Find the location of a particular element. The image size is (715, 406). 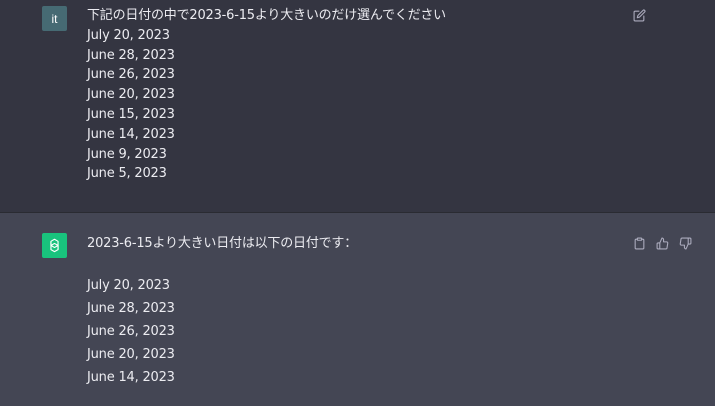

user-date-item: June 15, 2023 is located at coordinates (131, 114).